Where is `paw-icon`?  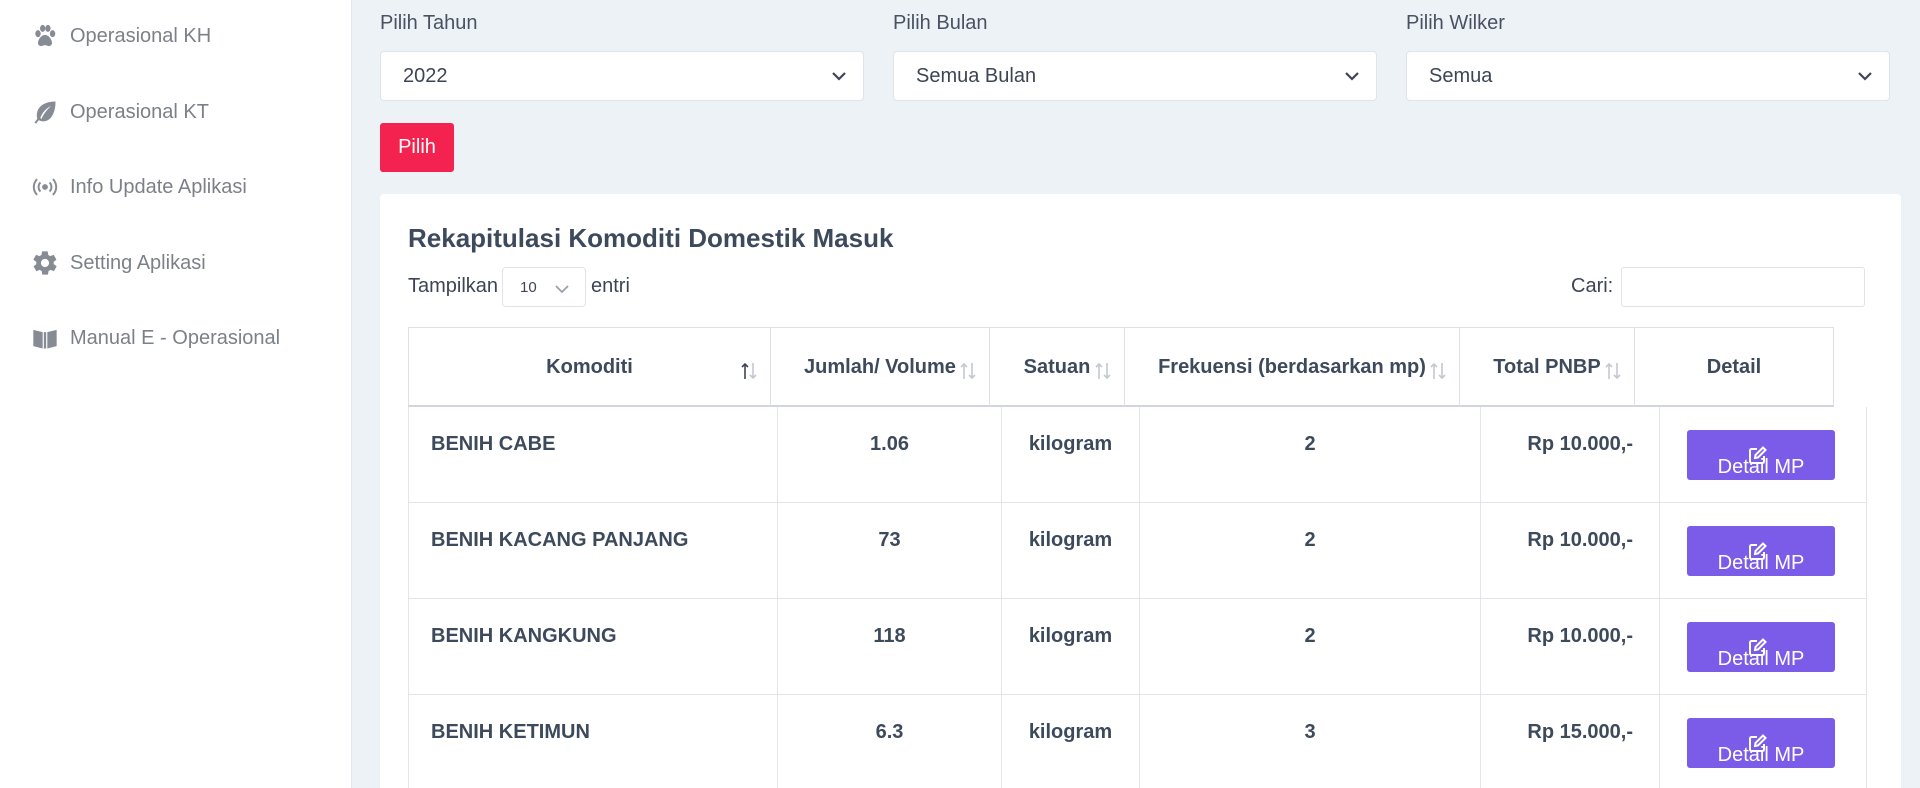
paw-icon is located at coordinates (45, 36).